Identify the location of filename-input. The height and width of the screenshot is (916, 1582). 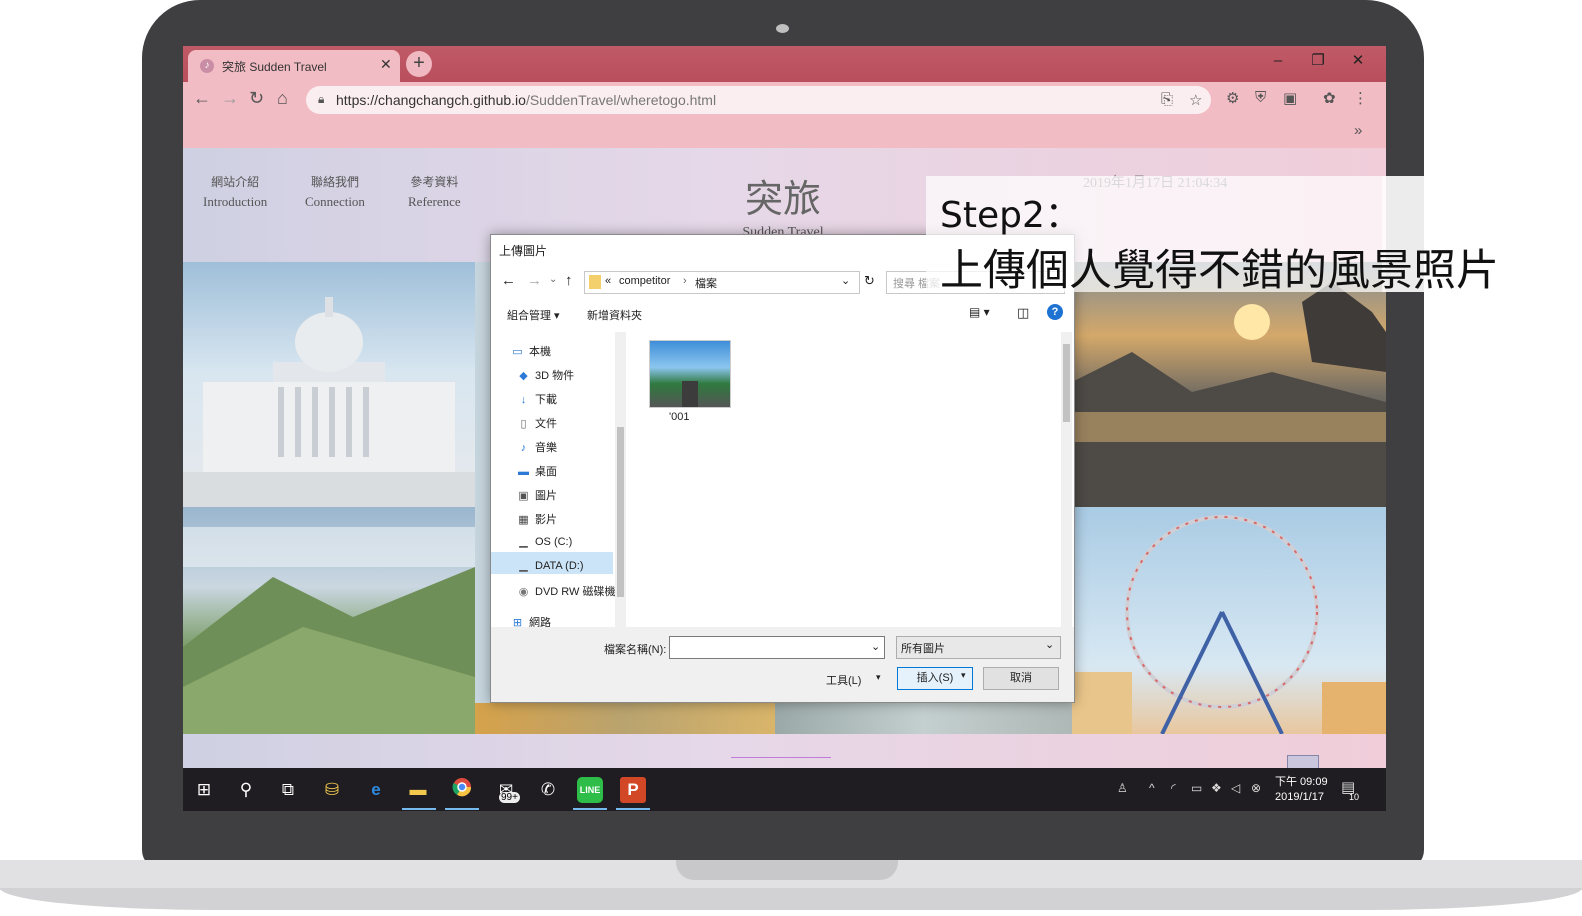
(777, 647).